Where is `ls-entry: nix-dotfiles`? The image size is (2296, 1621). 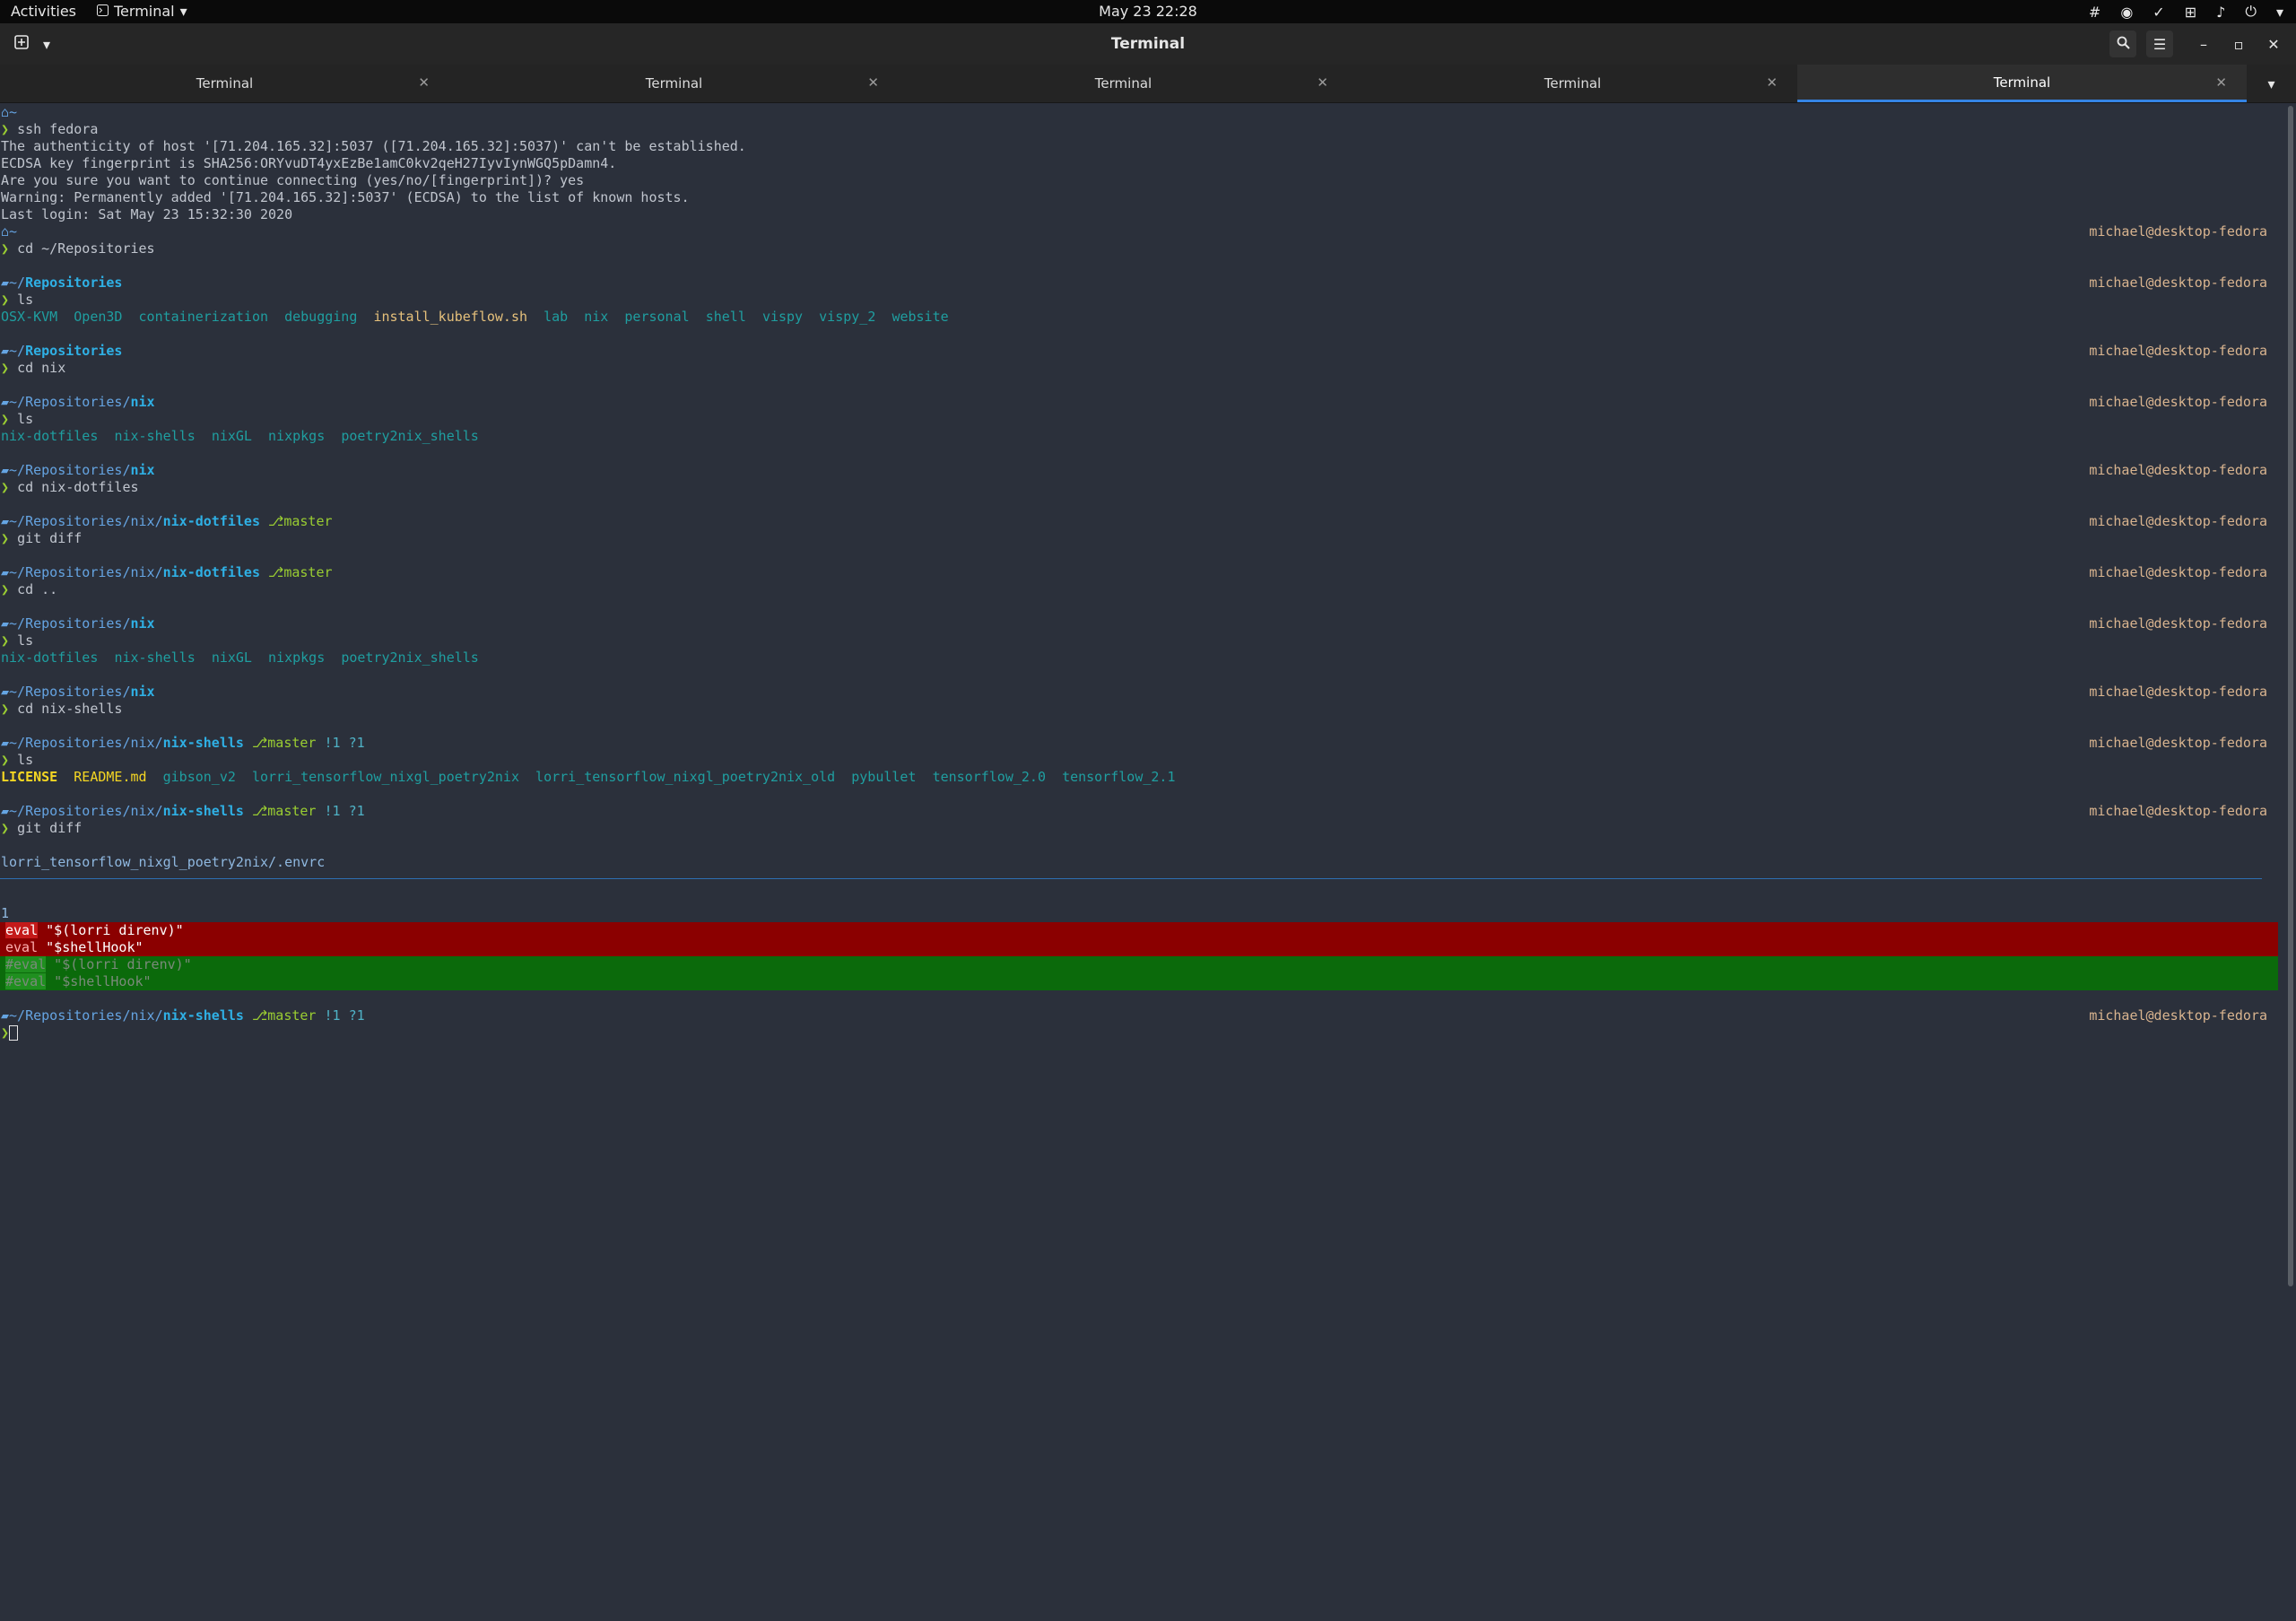 ls-entry: nix-dotfiles is located at coordinates (50, 657).